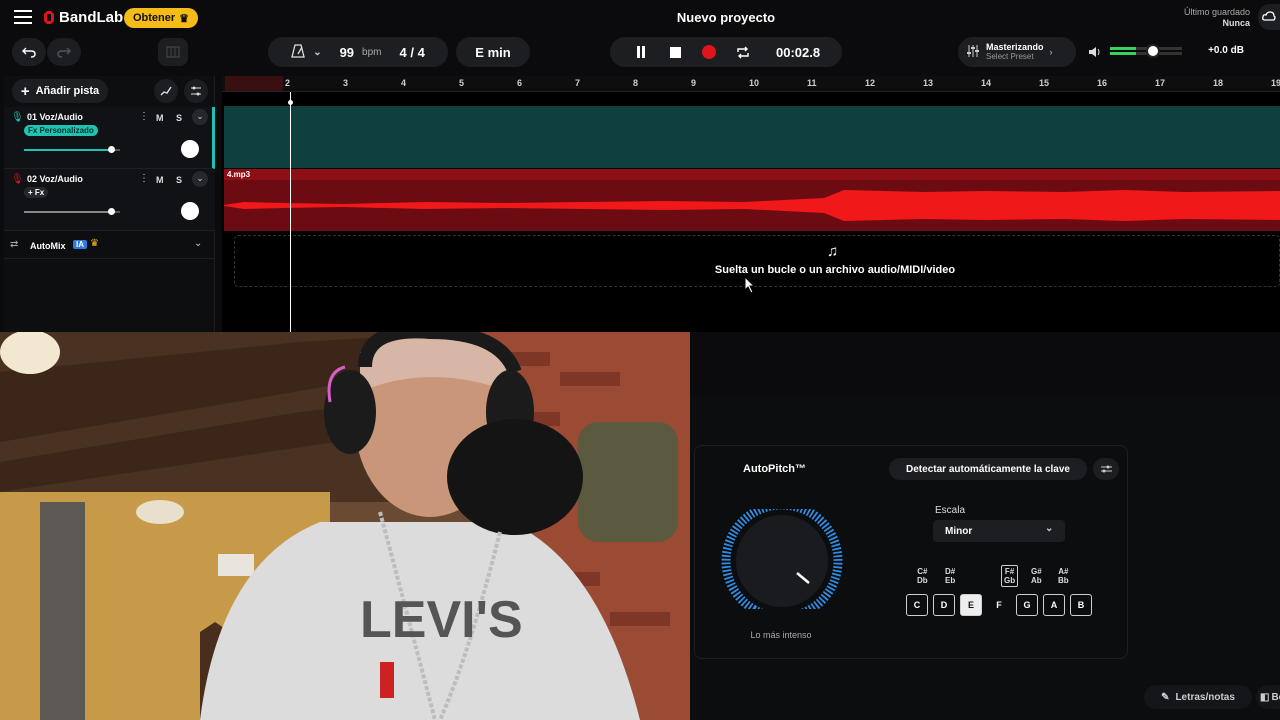 The height and width of the screenshot is (720, 1280). I want to click on extra-icon: ◧, so click(1265, 697).